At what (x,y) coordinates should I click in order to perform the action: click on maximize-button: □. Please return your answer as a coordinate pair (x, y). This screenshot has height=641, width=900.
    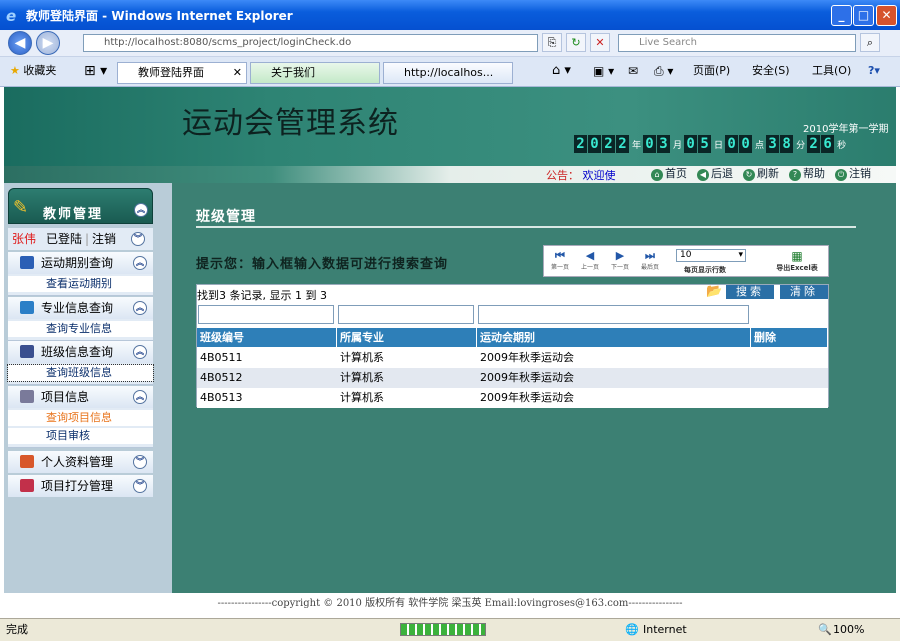
    Looking at the image, I should click on (863, 15).